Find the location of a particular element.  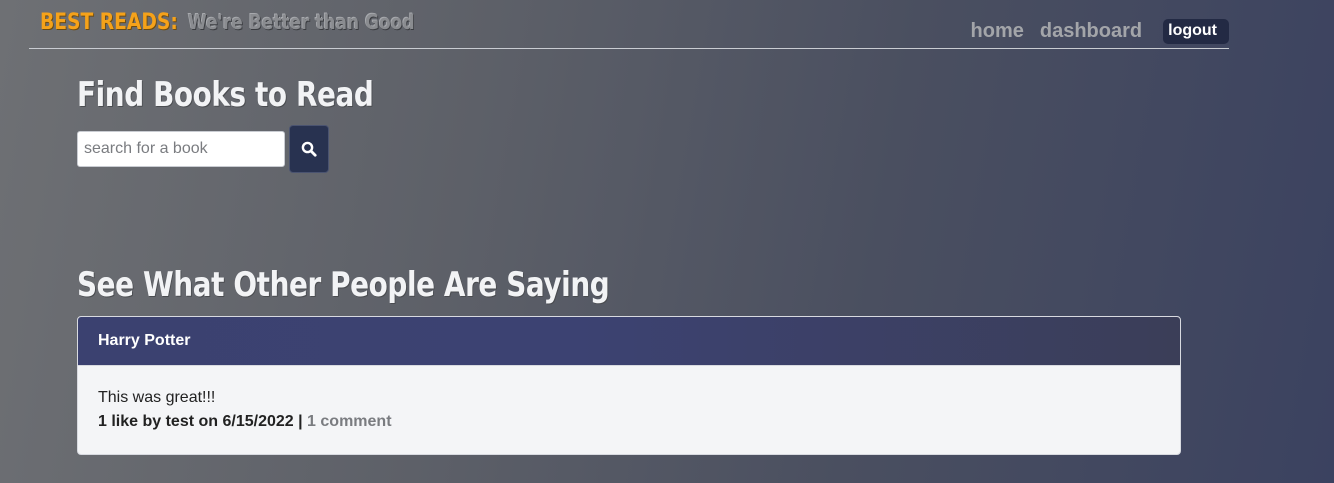

review-meta: 1 like by test on 6/15/2022 | 1 comment is located at coordinates (629, 422).